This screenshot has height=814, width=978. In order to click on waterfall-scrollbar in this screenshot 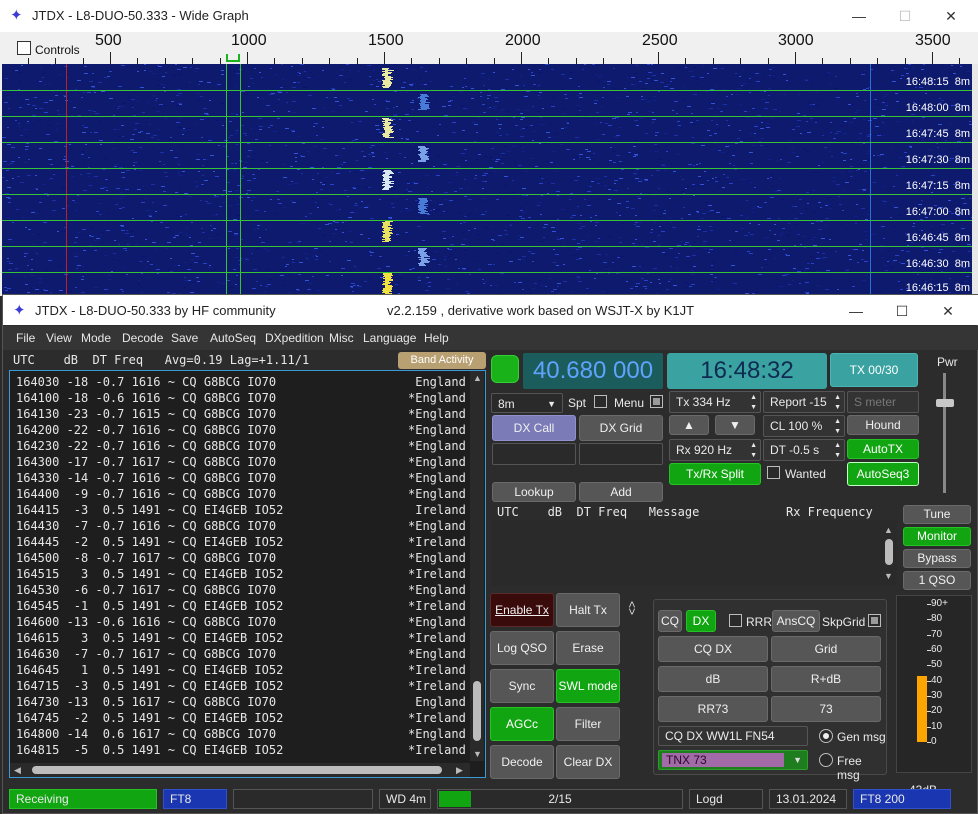, I will do `click(975, 180)`.